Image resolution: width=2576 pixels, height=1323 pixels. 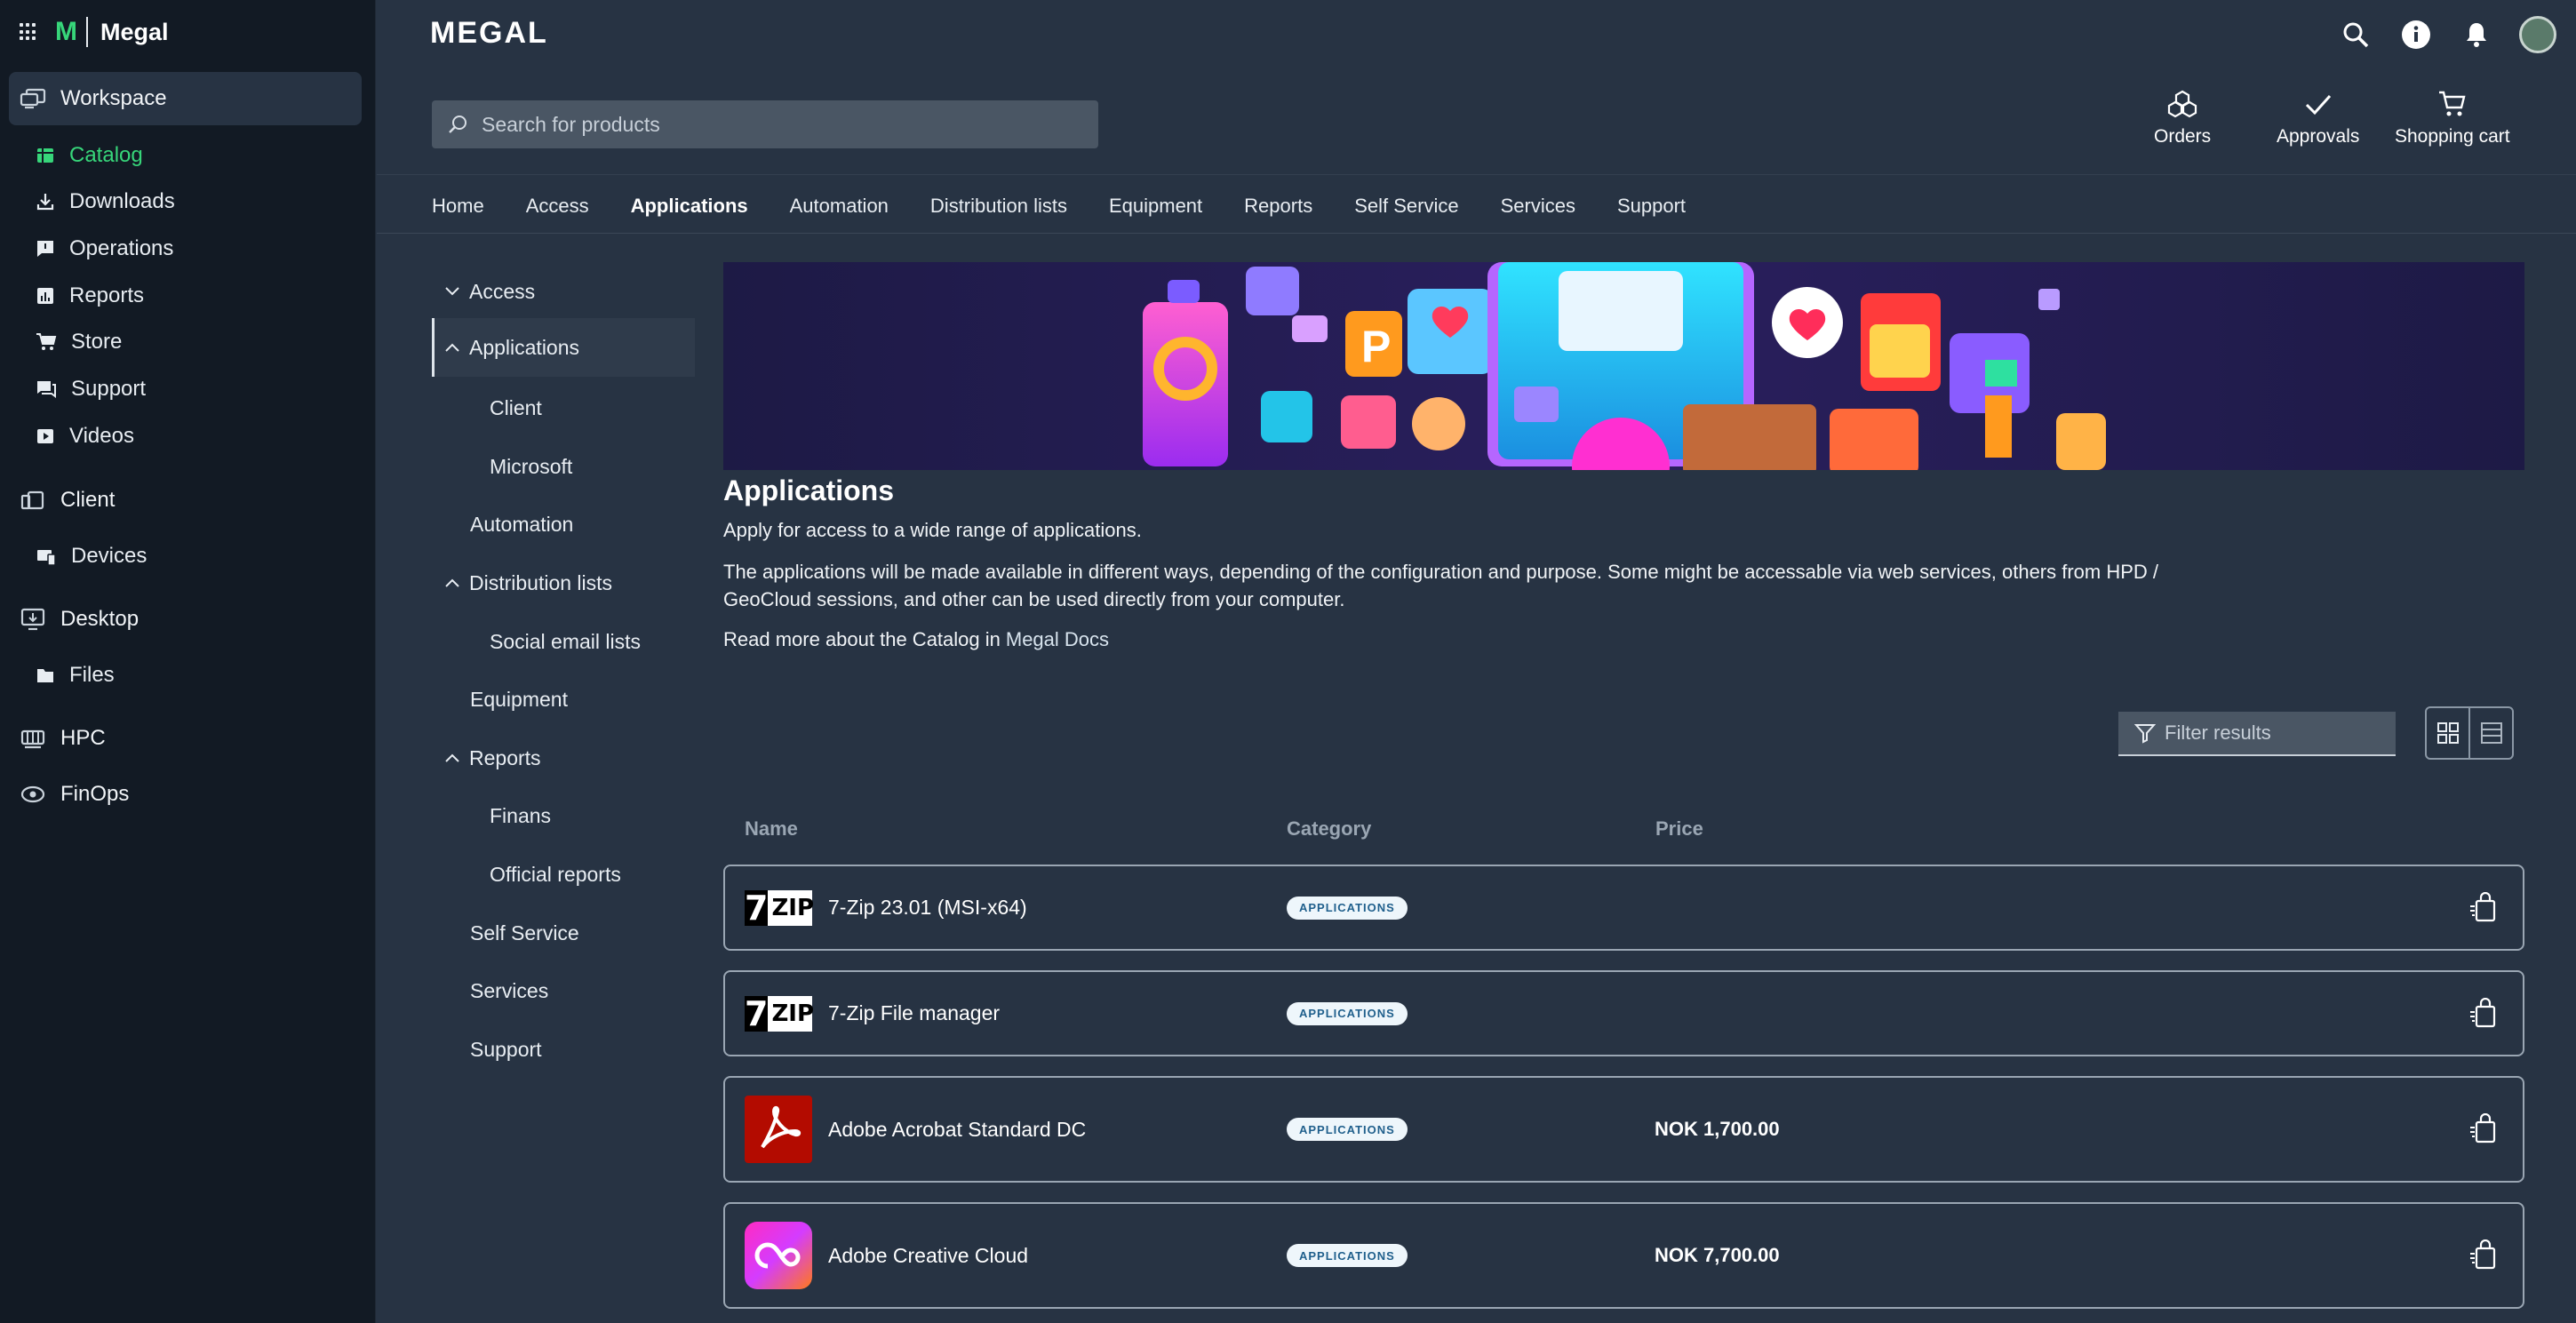 I want to click on reports-icon, so click(x=45, y=296).